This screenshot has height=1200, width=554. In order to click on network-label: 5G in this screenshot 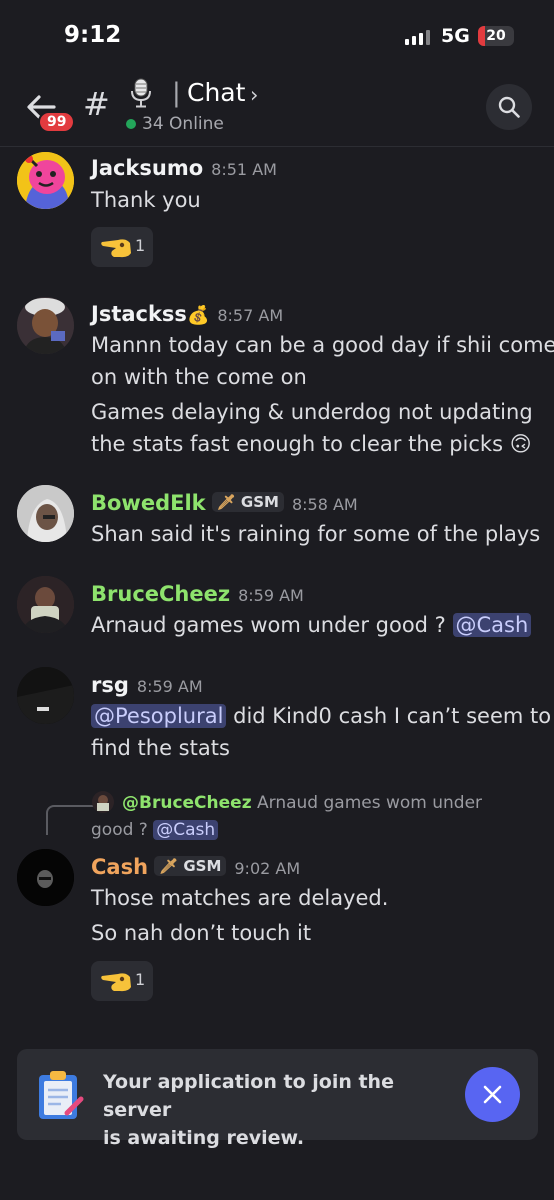, I will do `click(455, 36)`.